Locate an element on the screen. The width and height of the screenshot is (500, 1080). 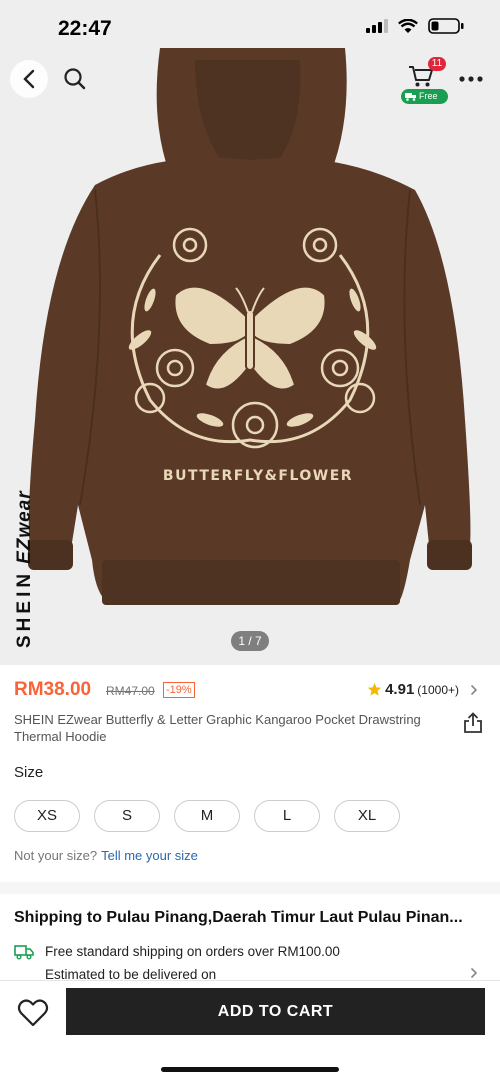
star-icon is located at coordinates (375, 689).